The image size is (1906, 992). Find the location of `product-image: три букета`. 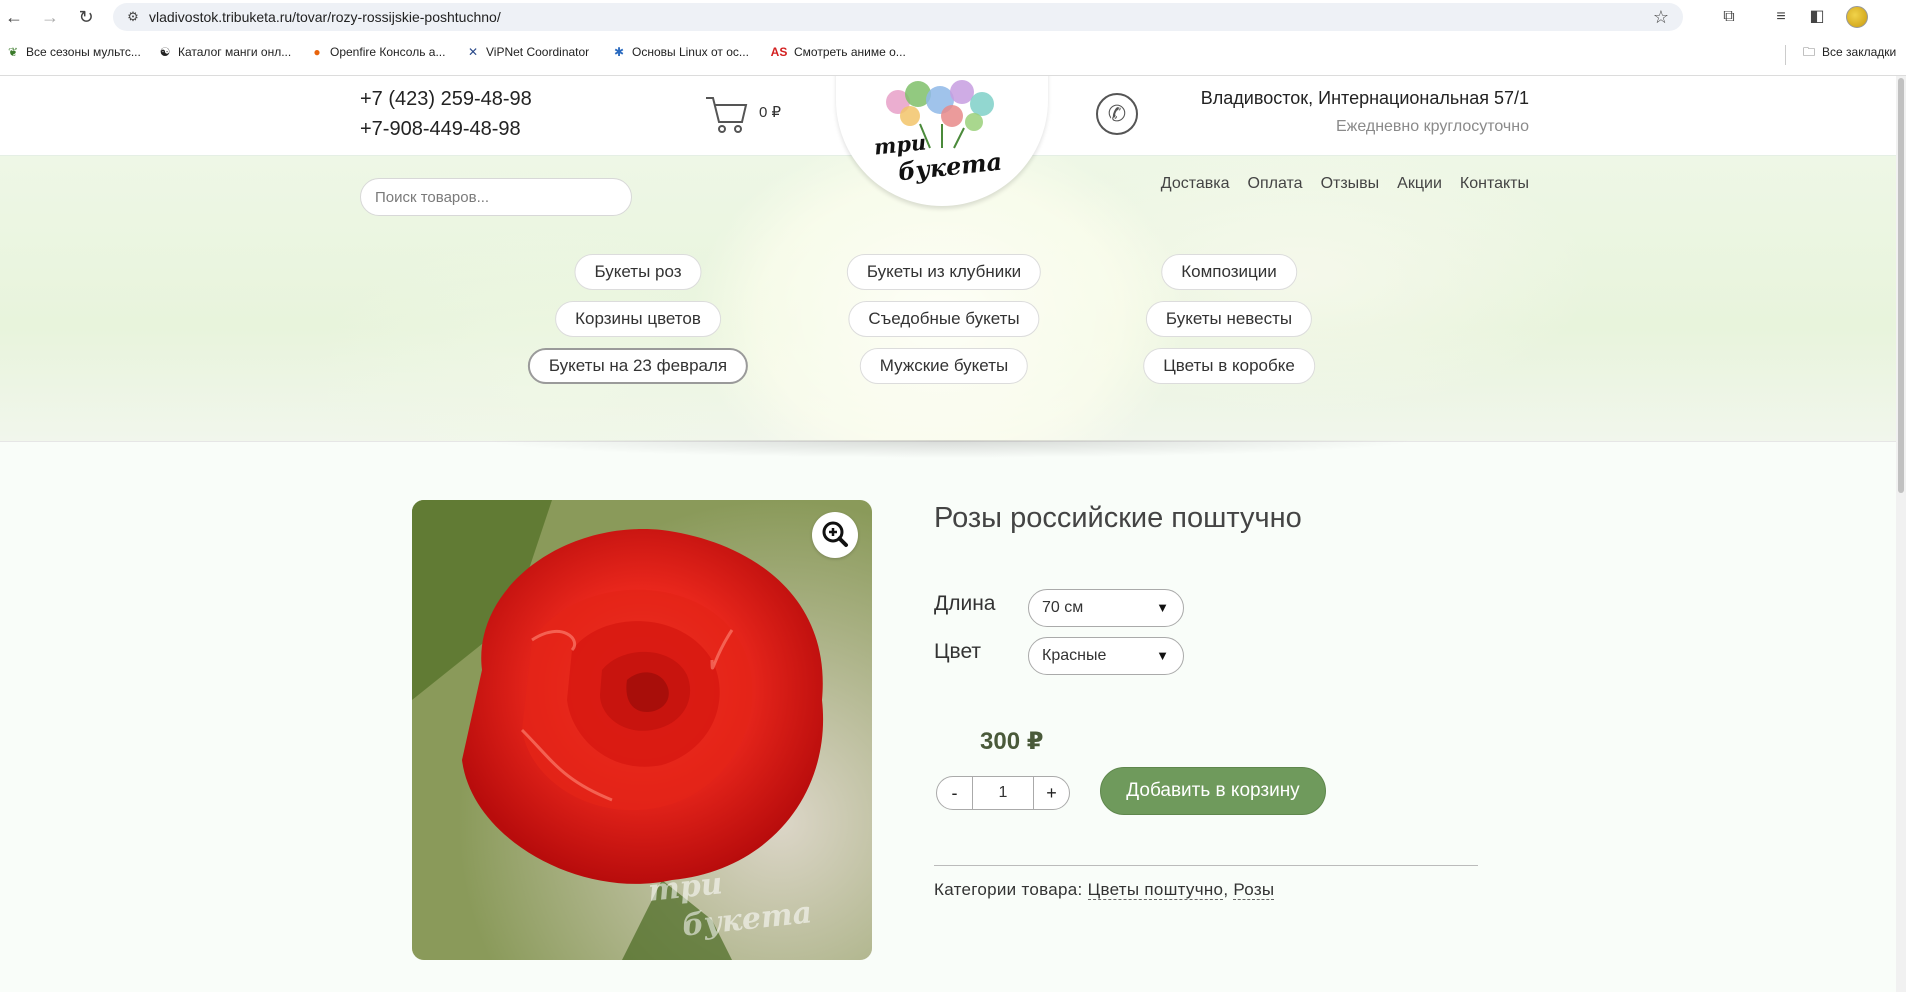

product-image: три букета is located at coordinates (642, 730).